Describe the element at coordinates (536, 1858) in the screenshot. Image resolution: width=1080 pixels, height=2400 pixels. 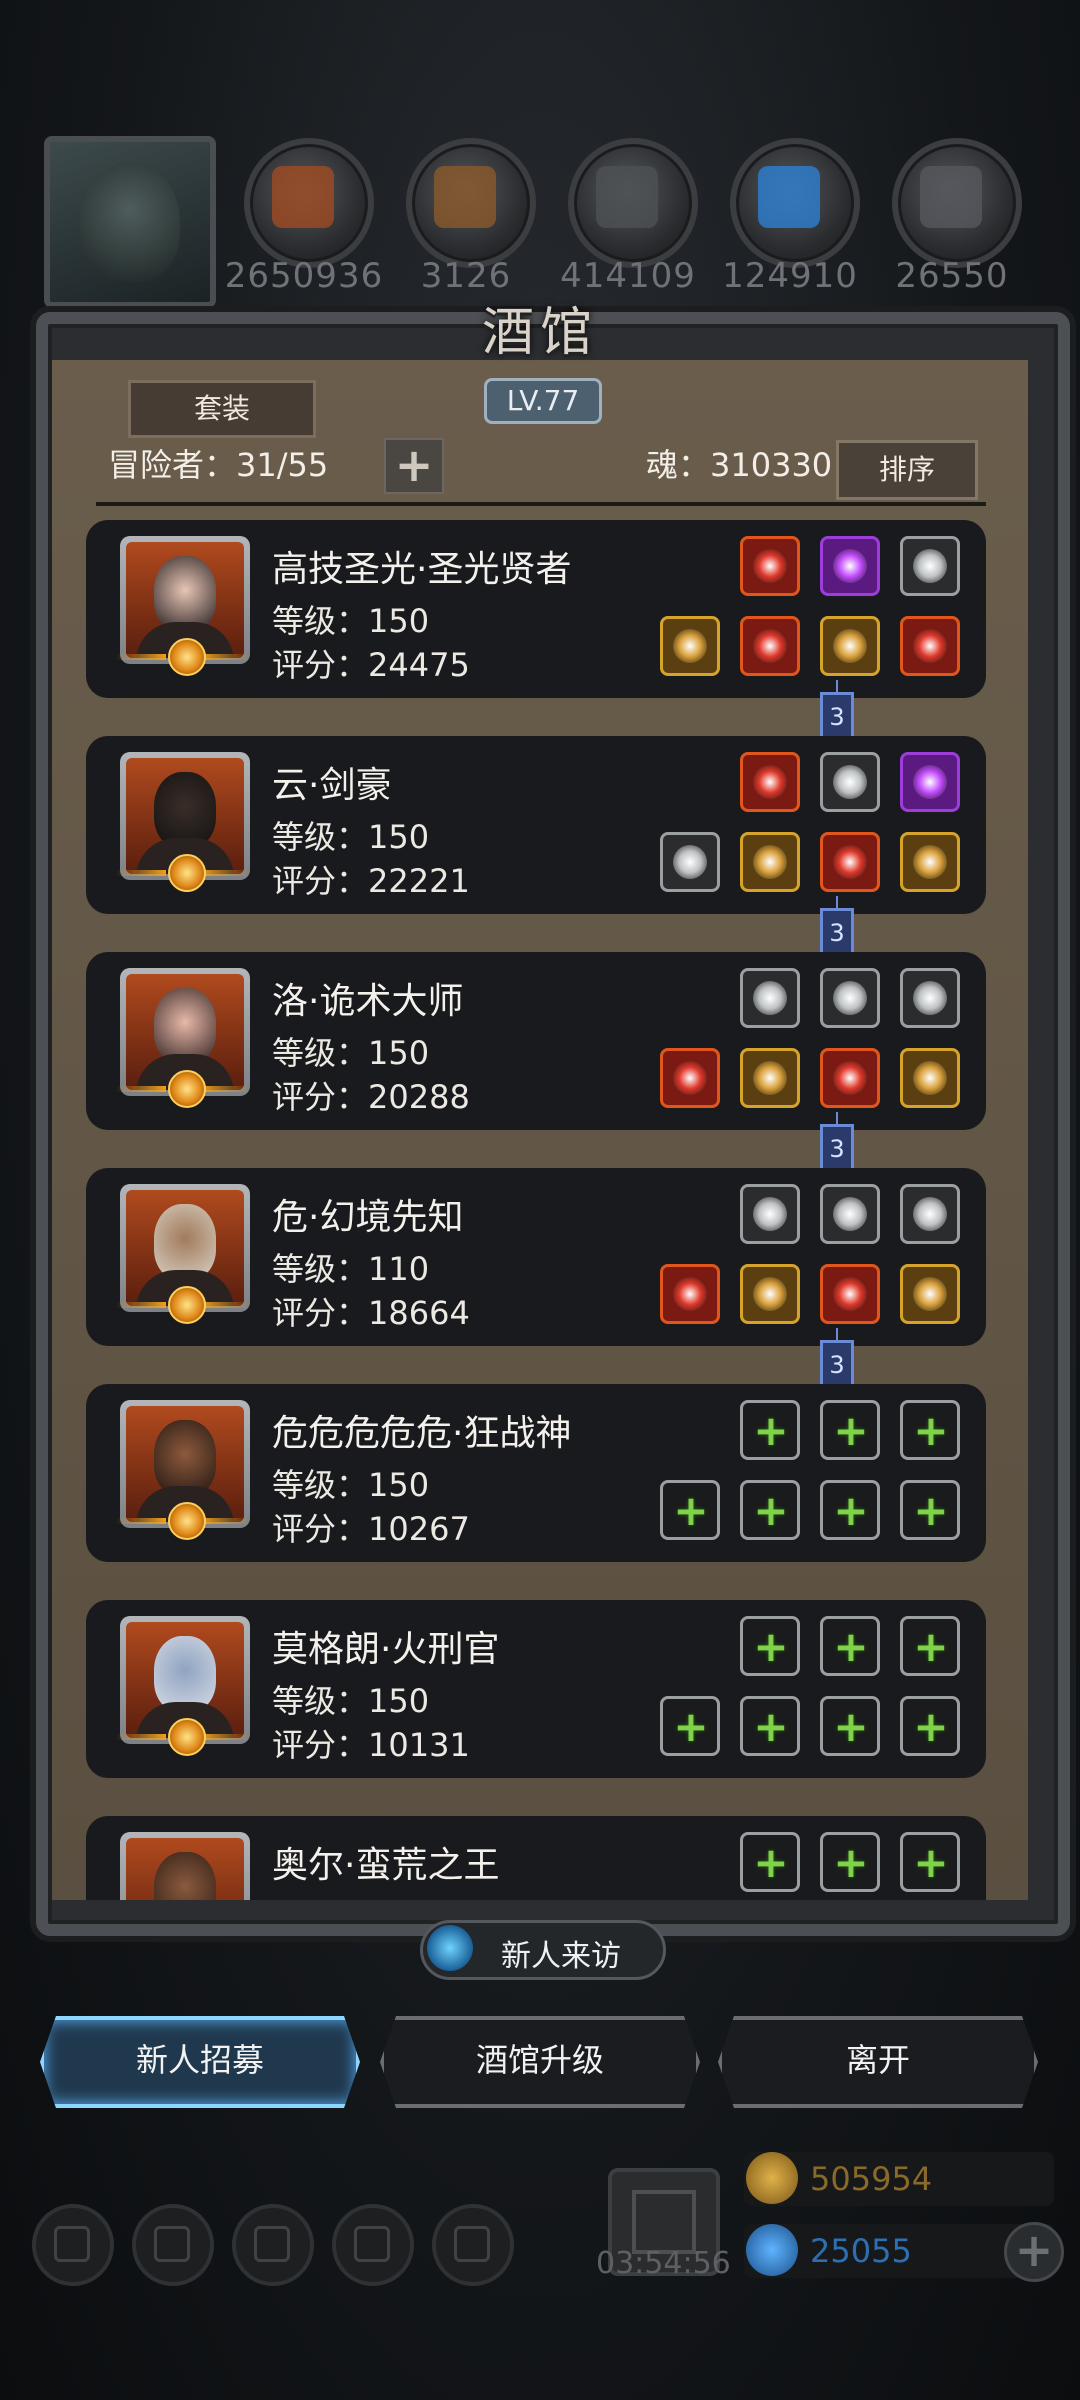
I see `hero-card: 奥尔·蛮荒之王 等级： + + +` at that location.